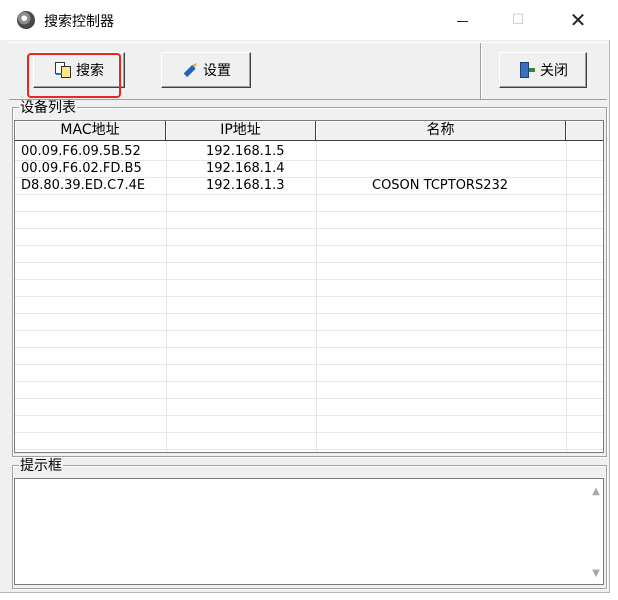 The image size is (618, 600). What do you see at coordinates (584, 131) in the screenshot?
I see `column-header-extra` at bounding box center [584, 131].